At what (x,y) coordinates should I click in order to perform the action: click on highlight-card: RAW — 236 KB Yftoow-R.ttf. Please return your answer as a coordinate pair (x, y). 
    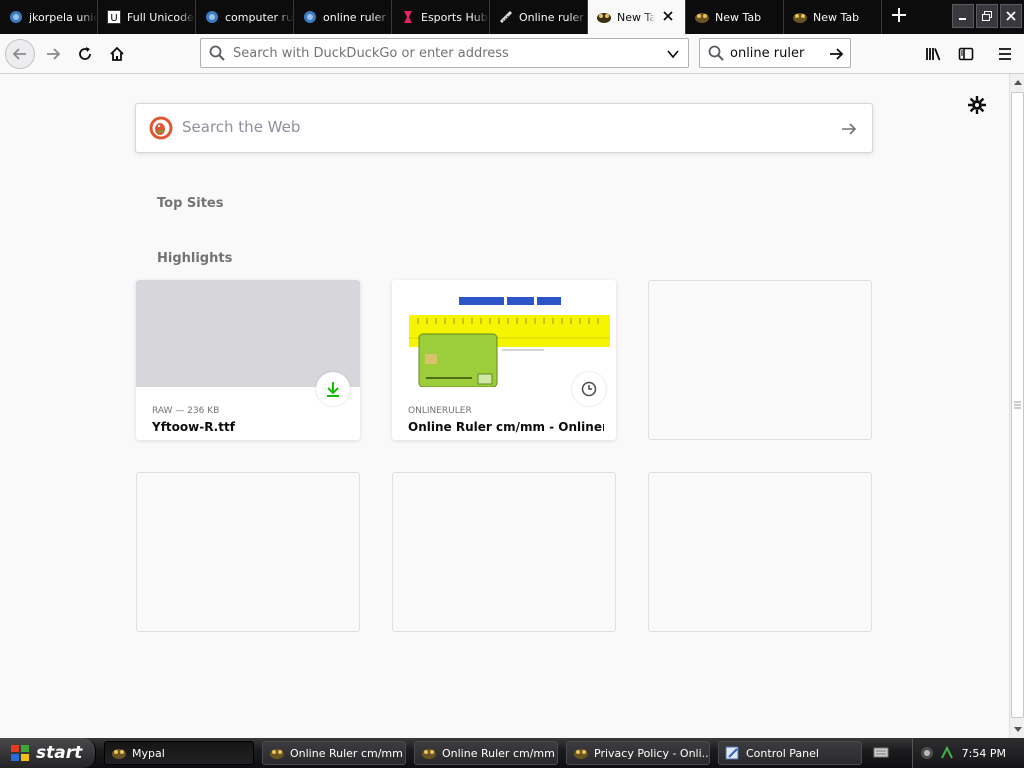
    Looking at the image, I should click on (248, 360).